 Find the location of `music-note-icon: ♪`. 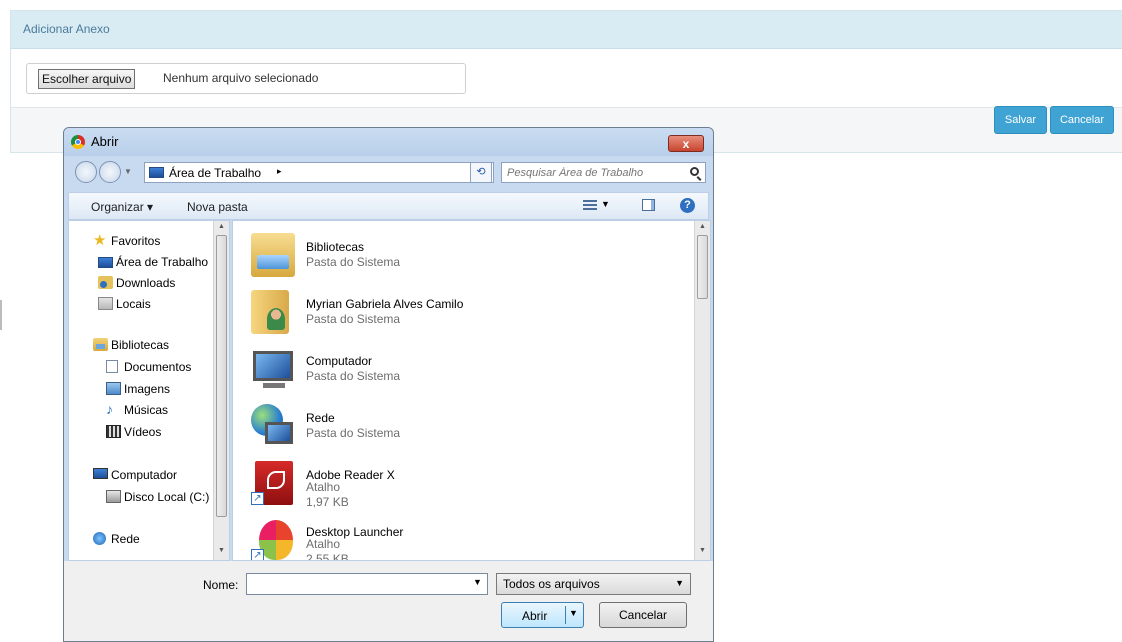

music-note-icon: ♪ is located at coordinates (109, 409).